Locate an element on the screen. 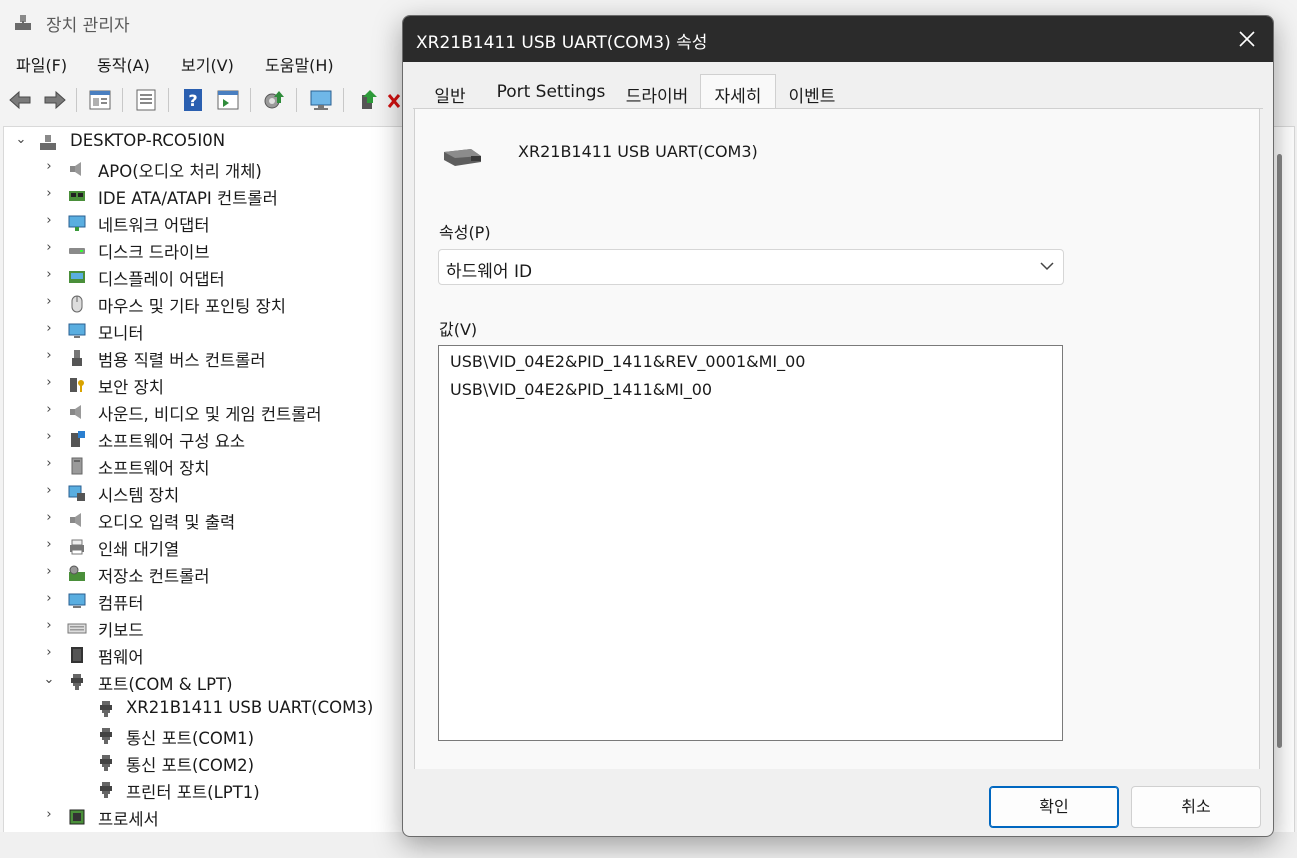  keyboard-icon is located at coordinates (77, 628).